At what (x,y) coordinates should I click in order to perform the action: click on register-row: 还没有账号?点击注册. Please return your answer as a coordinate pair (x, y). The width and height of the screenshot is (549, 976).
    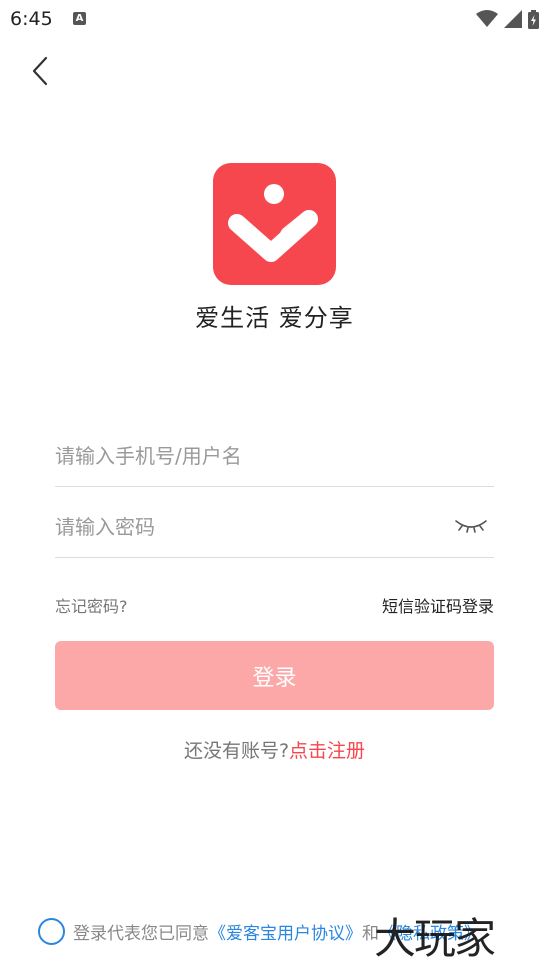
    Looking at the image, I should click on (274, 749).